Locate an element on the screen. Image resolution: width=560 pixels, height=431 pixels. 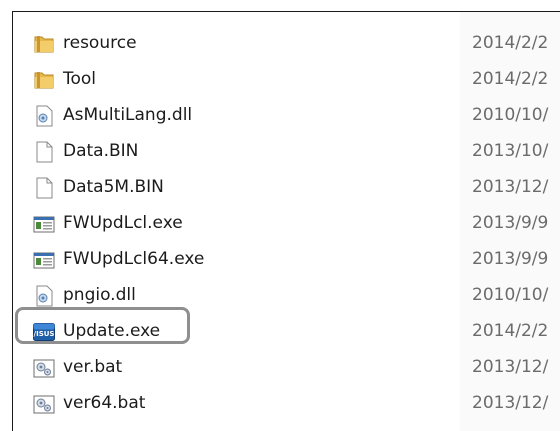
file-name: FWUpdLcl.exe is located at coordinates (123, 223).